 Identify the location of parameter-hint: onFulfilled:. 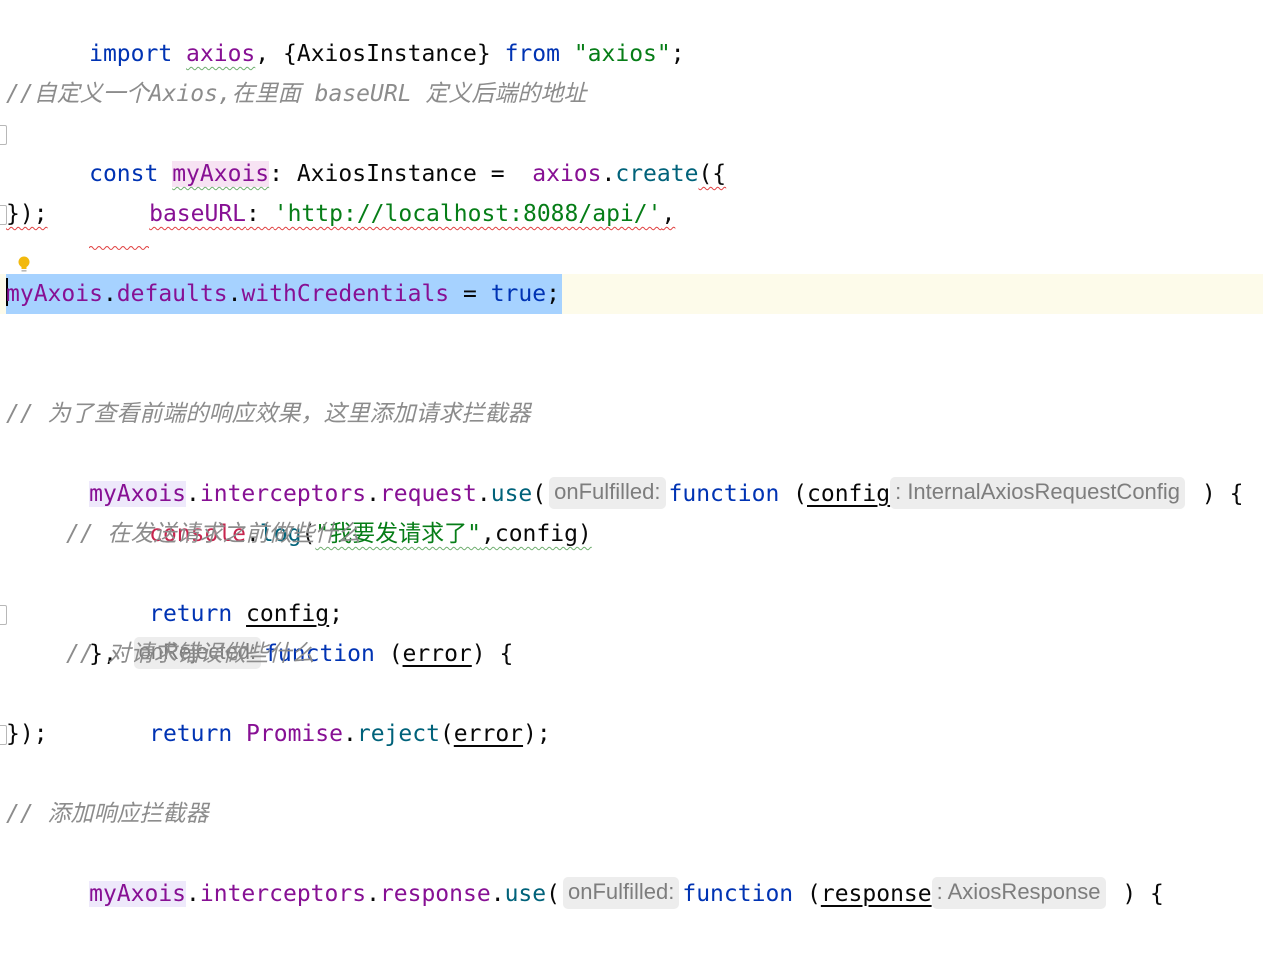
(621, 893).